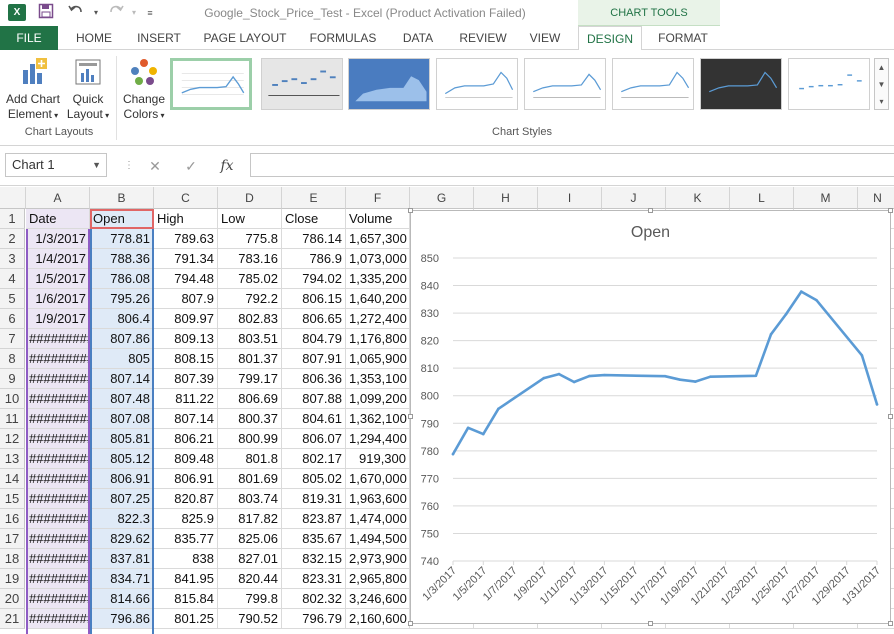  Describe the element at coordinates (12, 399) in the screenshot. I see `row-header: 10` at that location.